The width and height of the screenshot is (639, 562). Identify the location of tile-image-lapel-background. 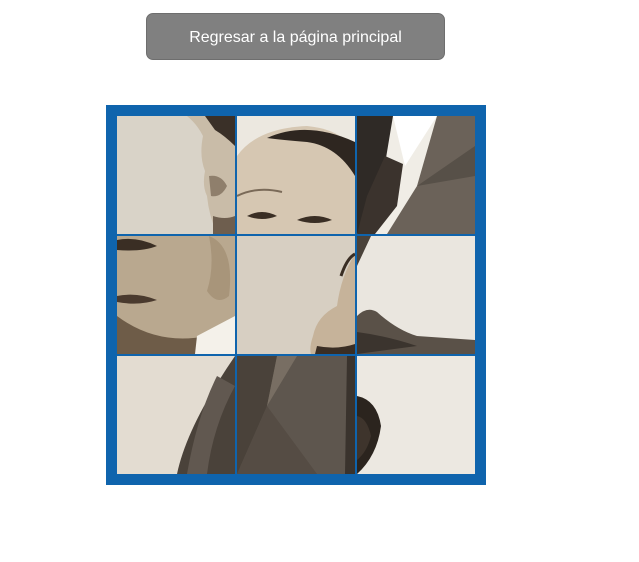
(416, 295).